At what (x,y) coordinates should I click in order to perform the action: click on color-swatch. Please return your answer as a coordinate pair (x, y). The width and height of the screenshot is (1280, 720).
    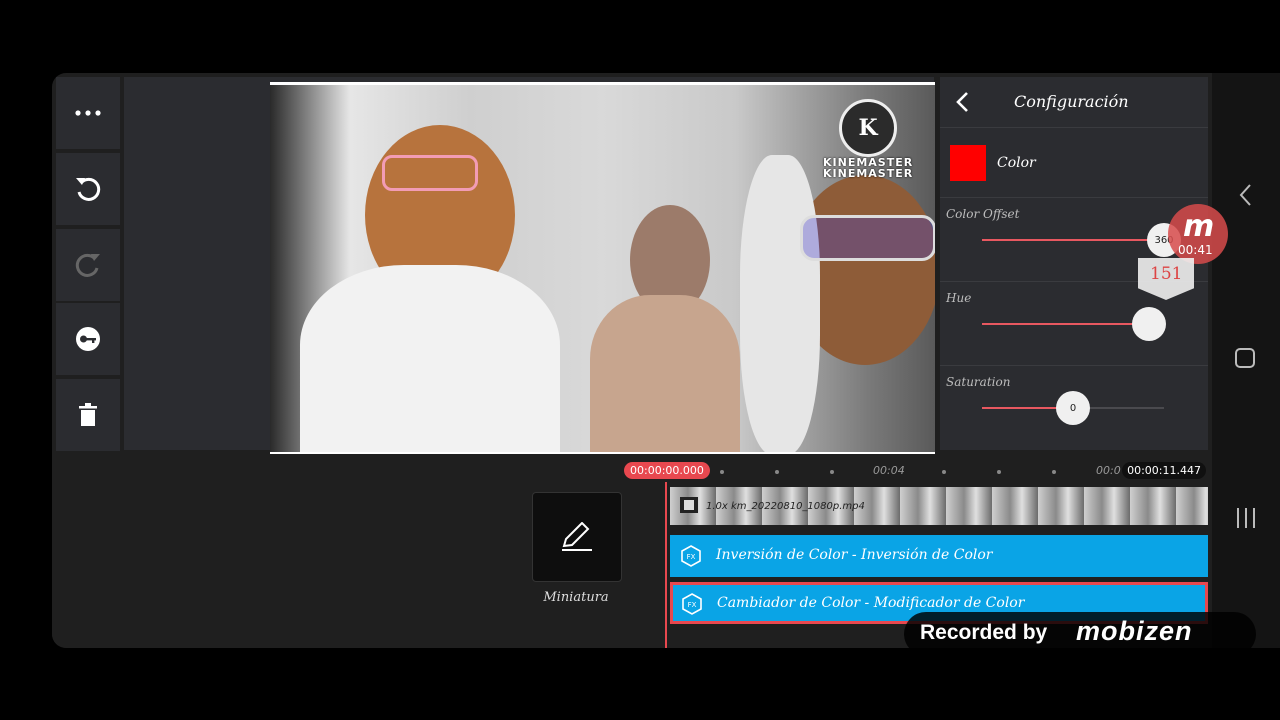
    Looking at the image, I should click on (968, 163).